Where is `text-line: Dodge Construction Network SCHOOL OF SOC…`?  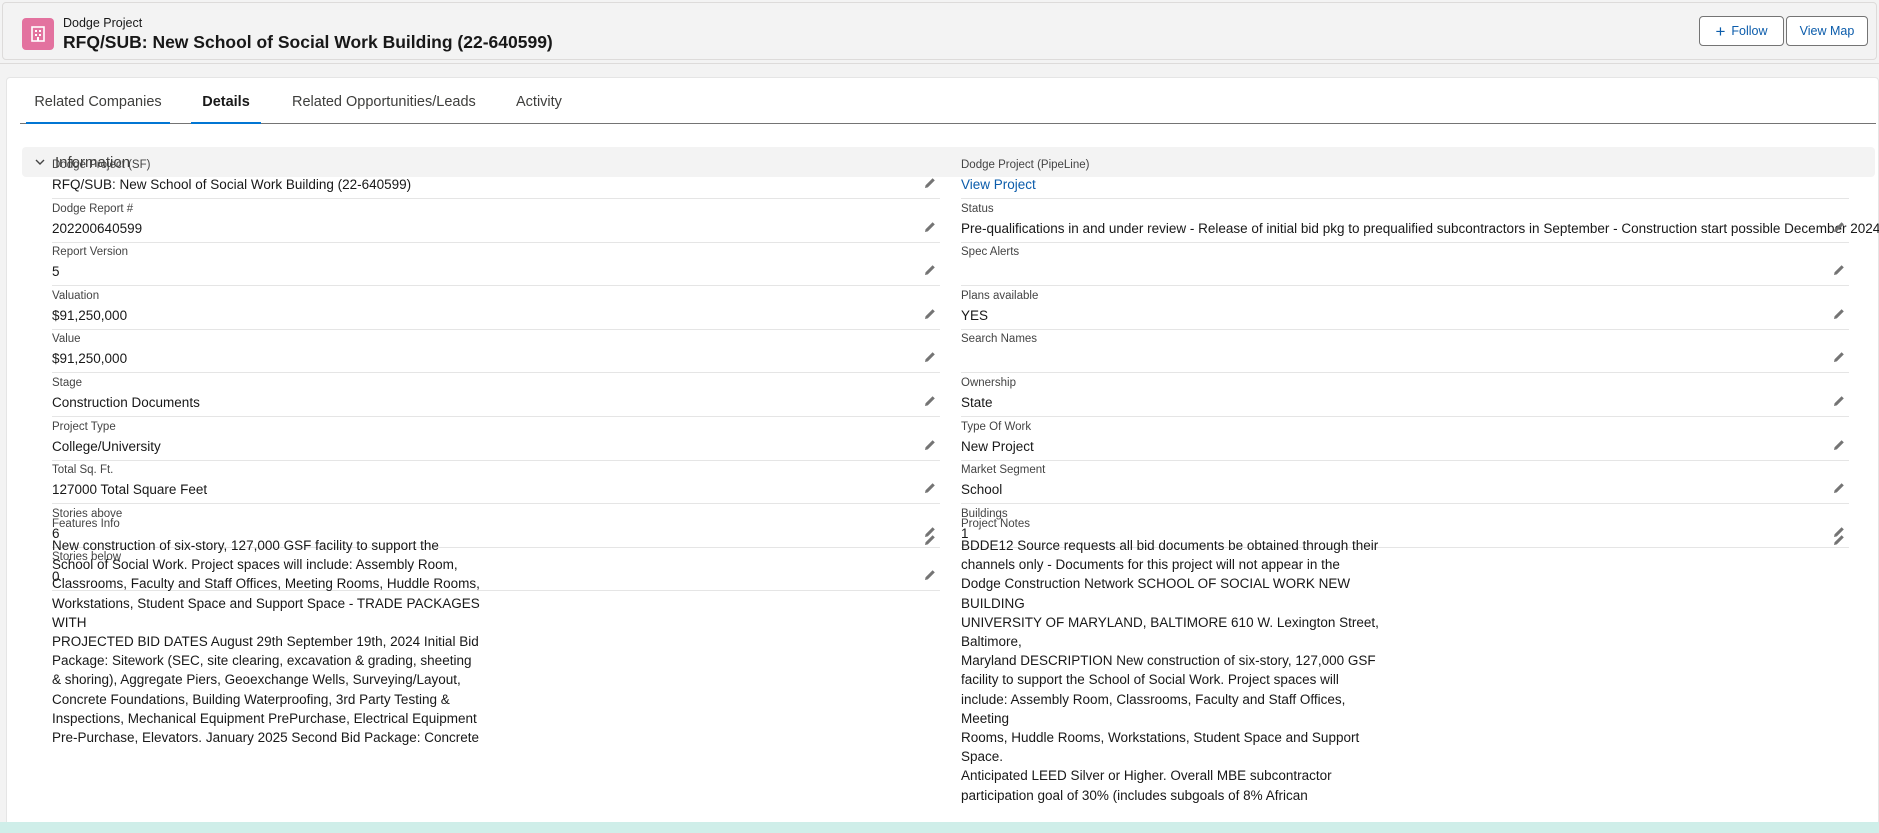 text-line: Dodge Construction Network SCHOOL OF SOC… is located at coordinates (1156, 593).